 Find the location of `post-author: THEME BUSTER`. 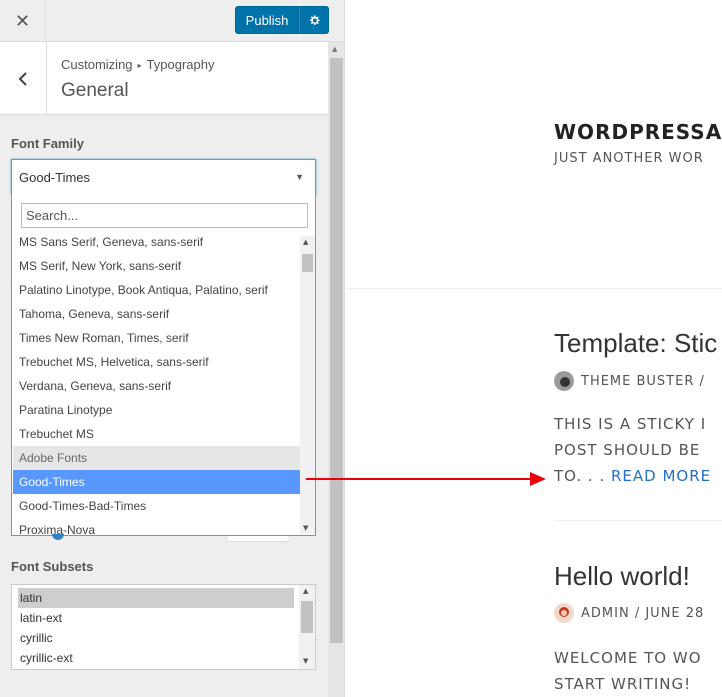

post-author: THEME BUSTER is located at coordinates (637, 381).